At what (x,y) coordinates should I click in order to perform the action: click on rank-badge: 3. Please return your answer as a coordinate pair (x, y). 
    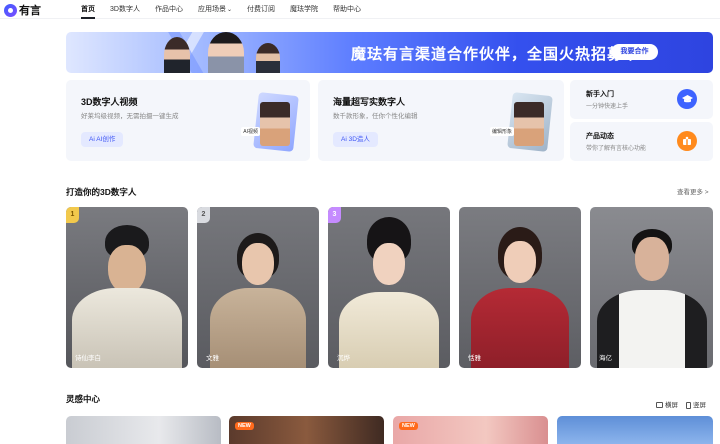
    Looking at the image, I should click on (334, 215).